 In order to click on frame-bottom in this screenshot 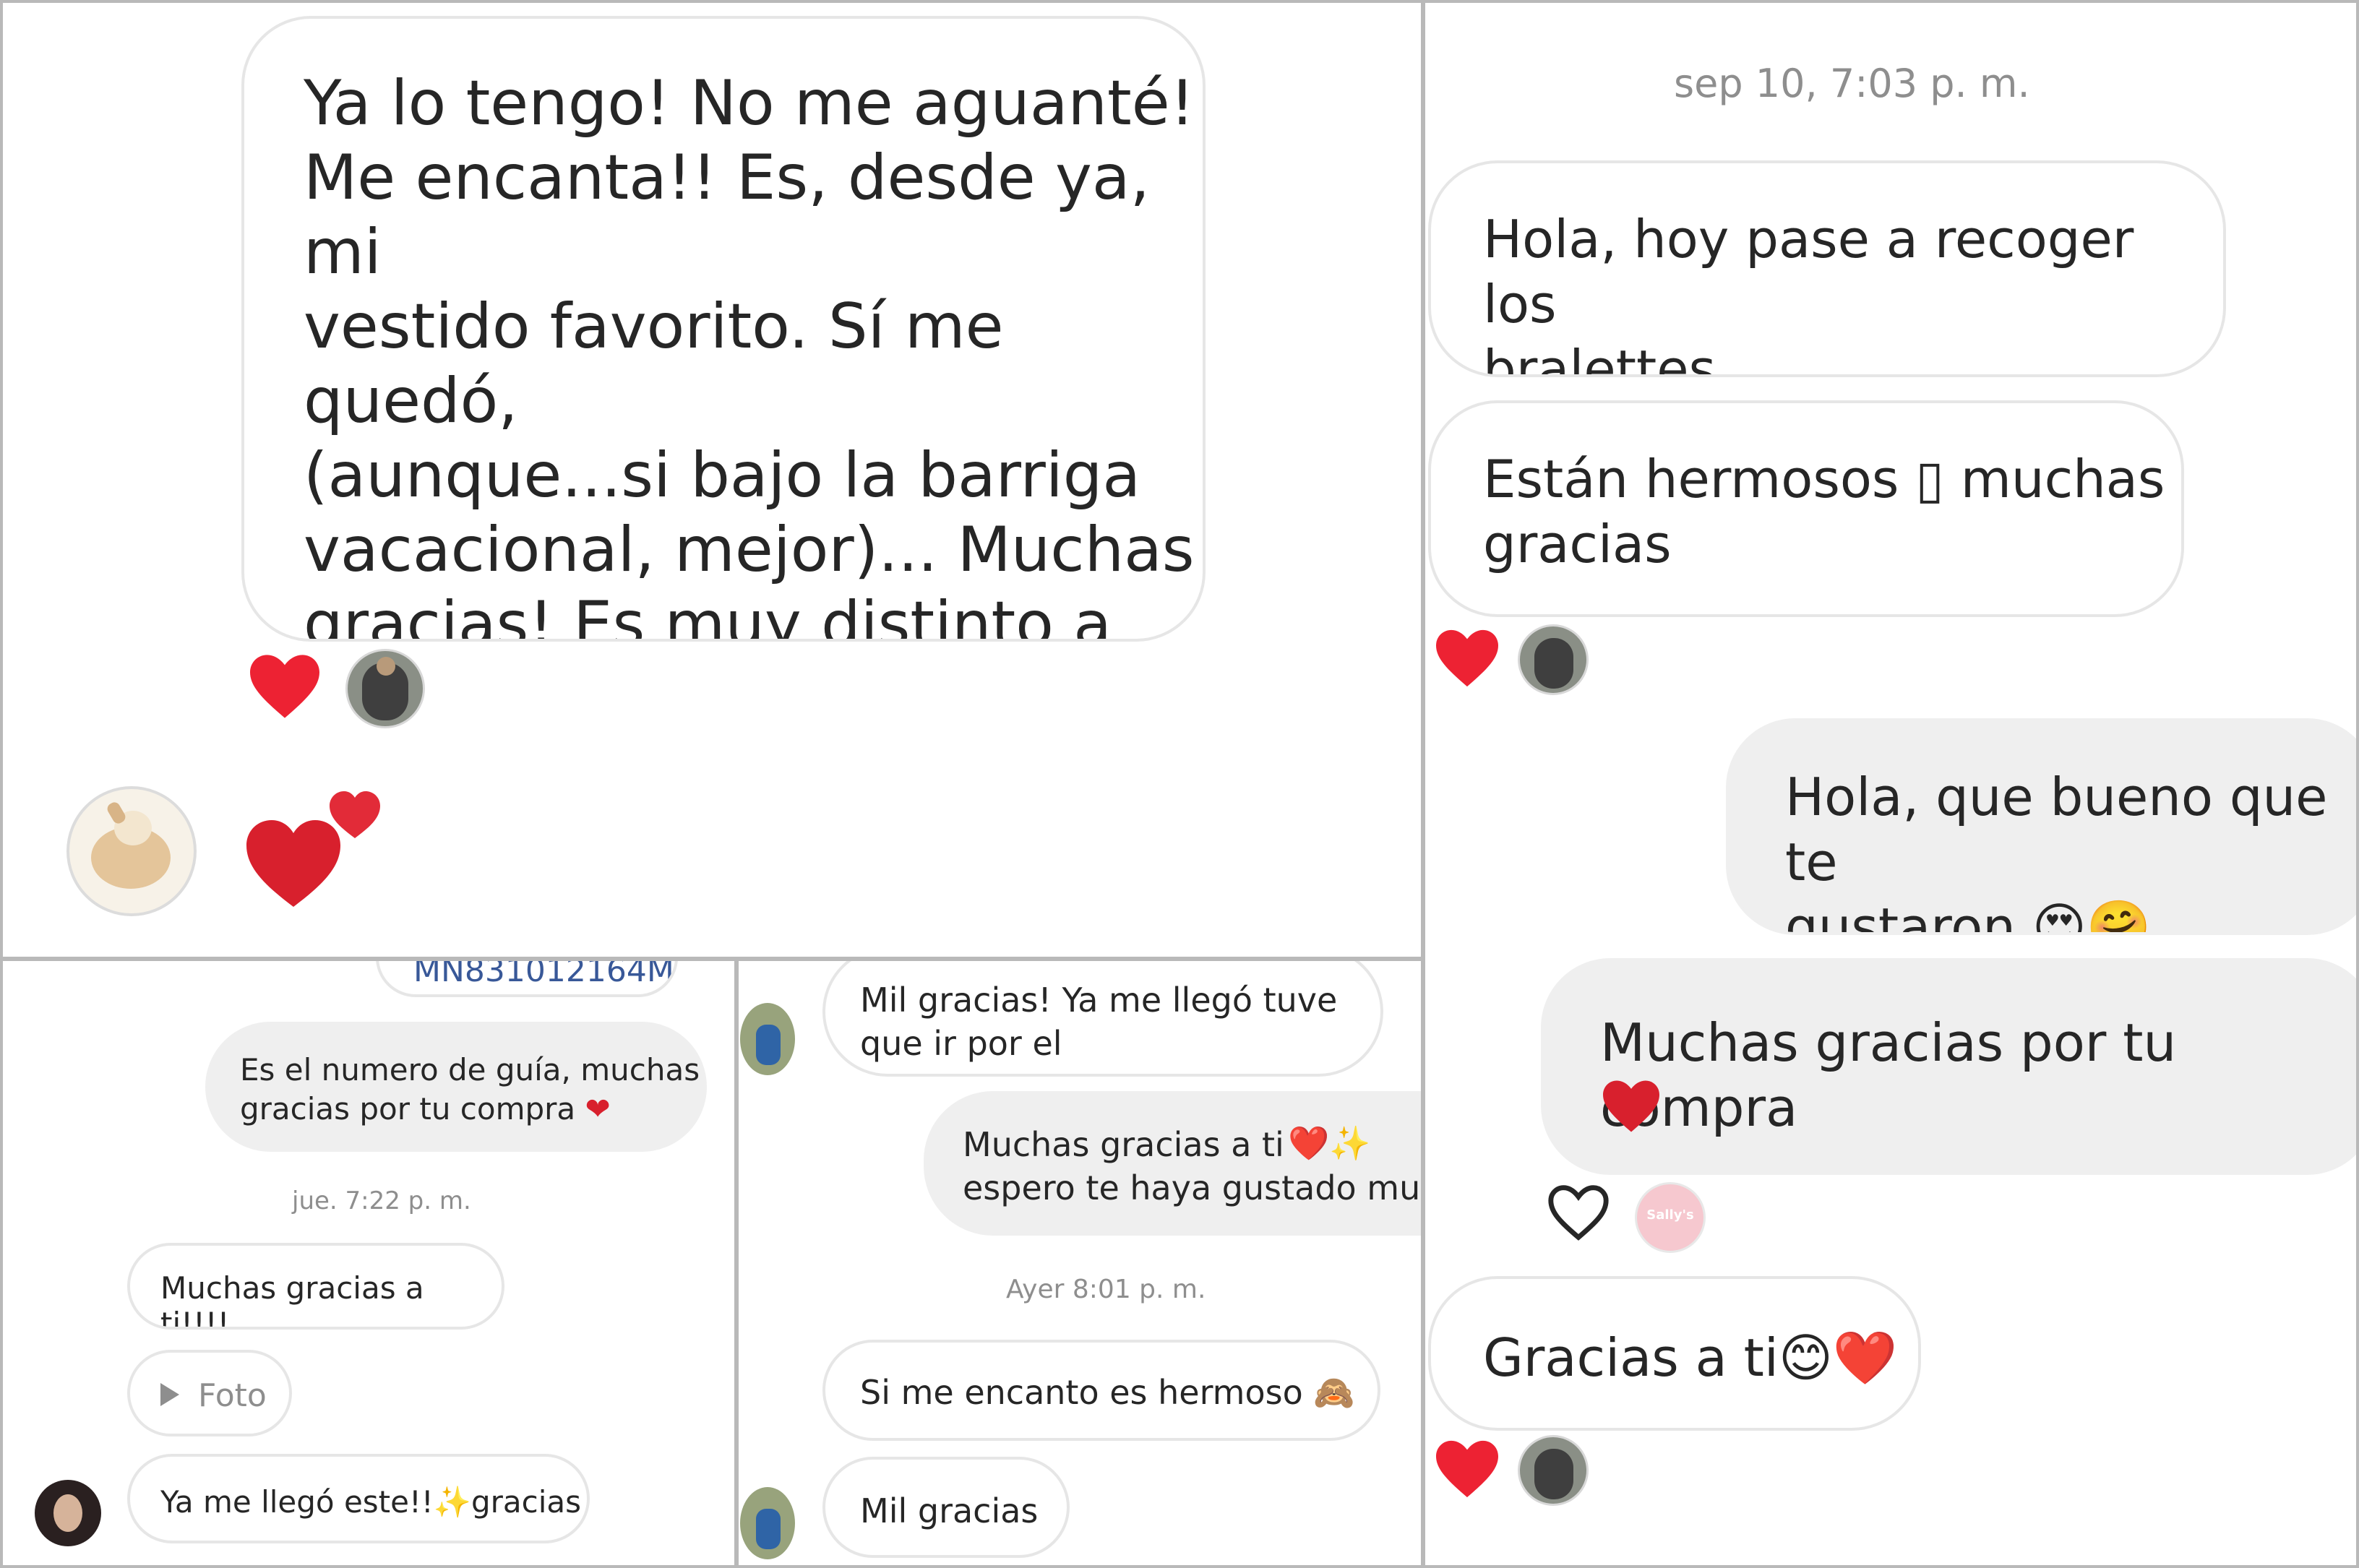, I will do `click(1179, 1566)`.